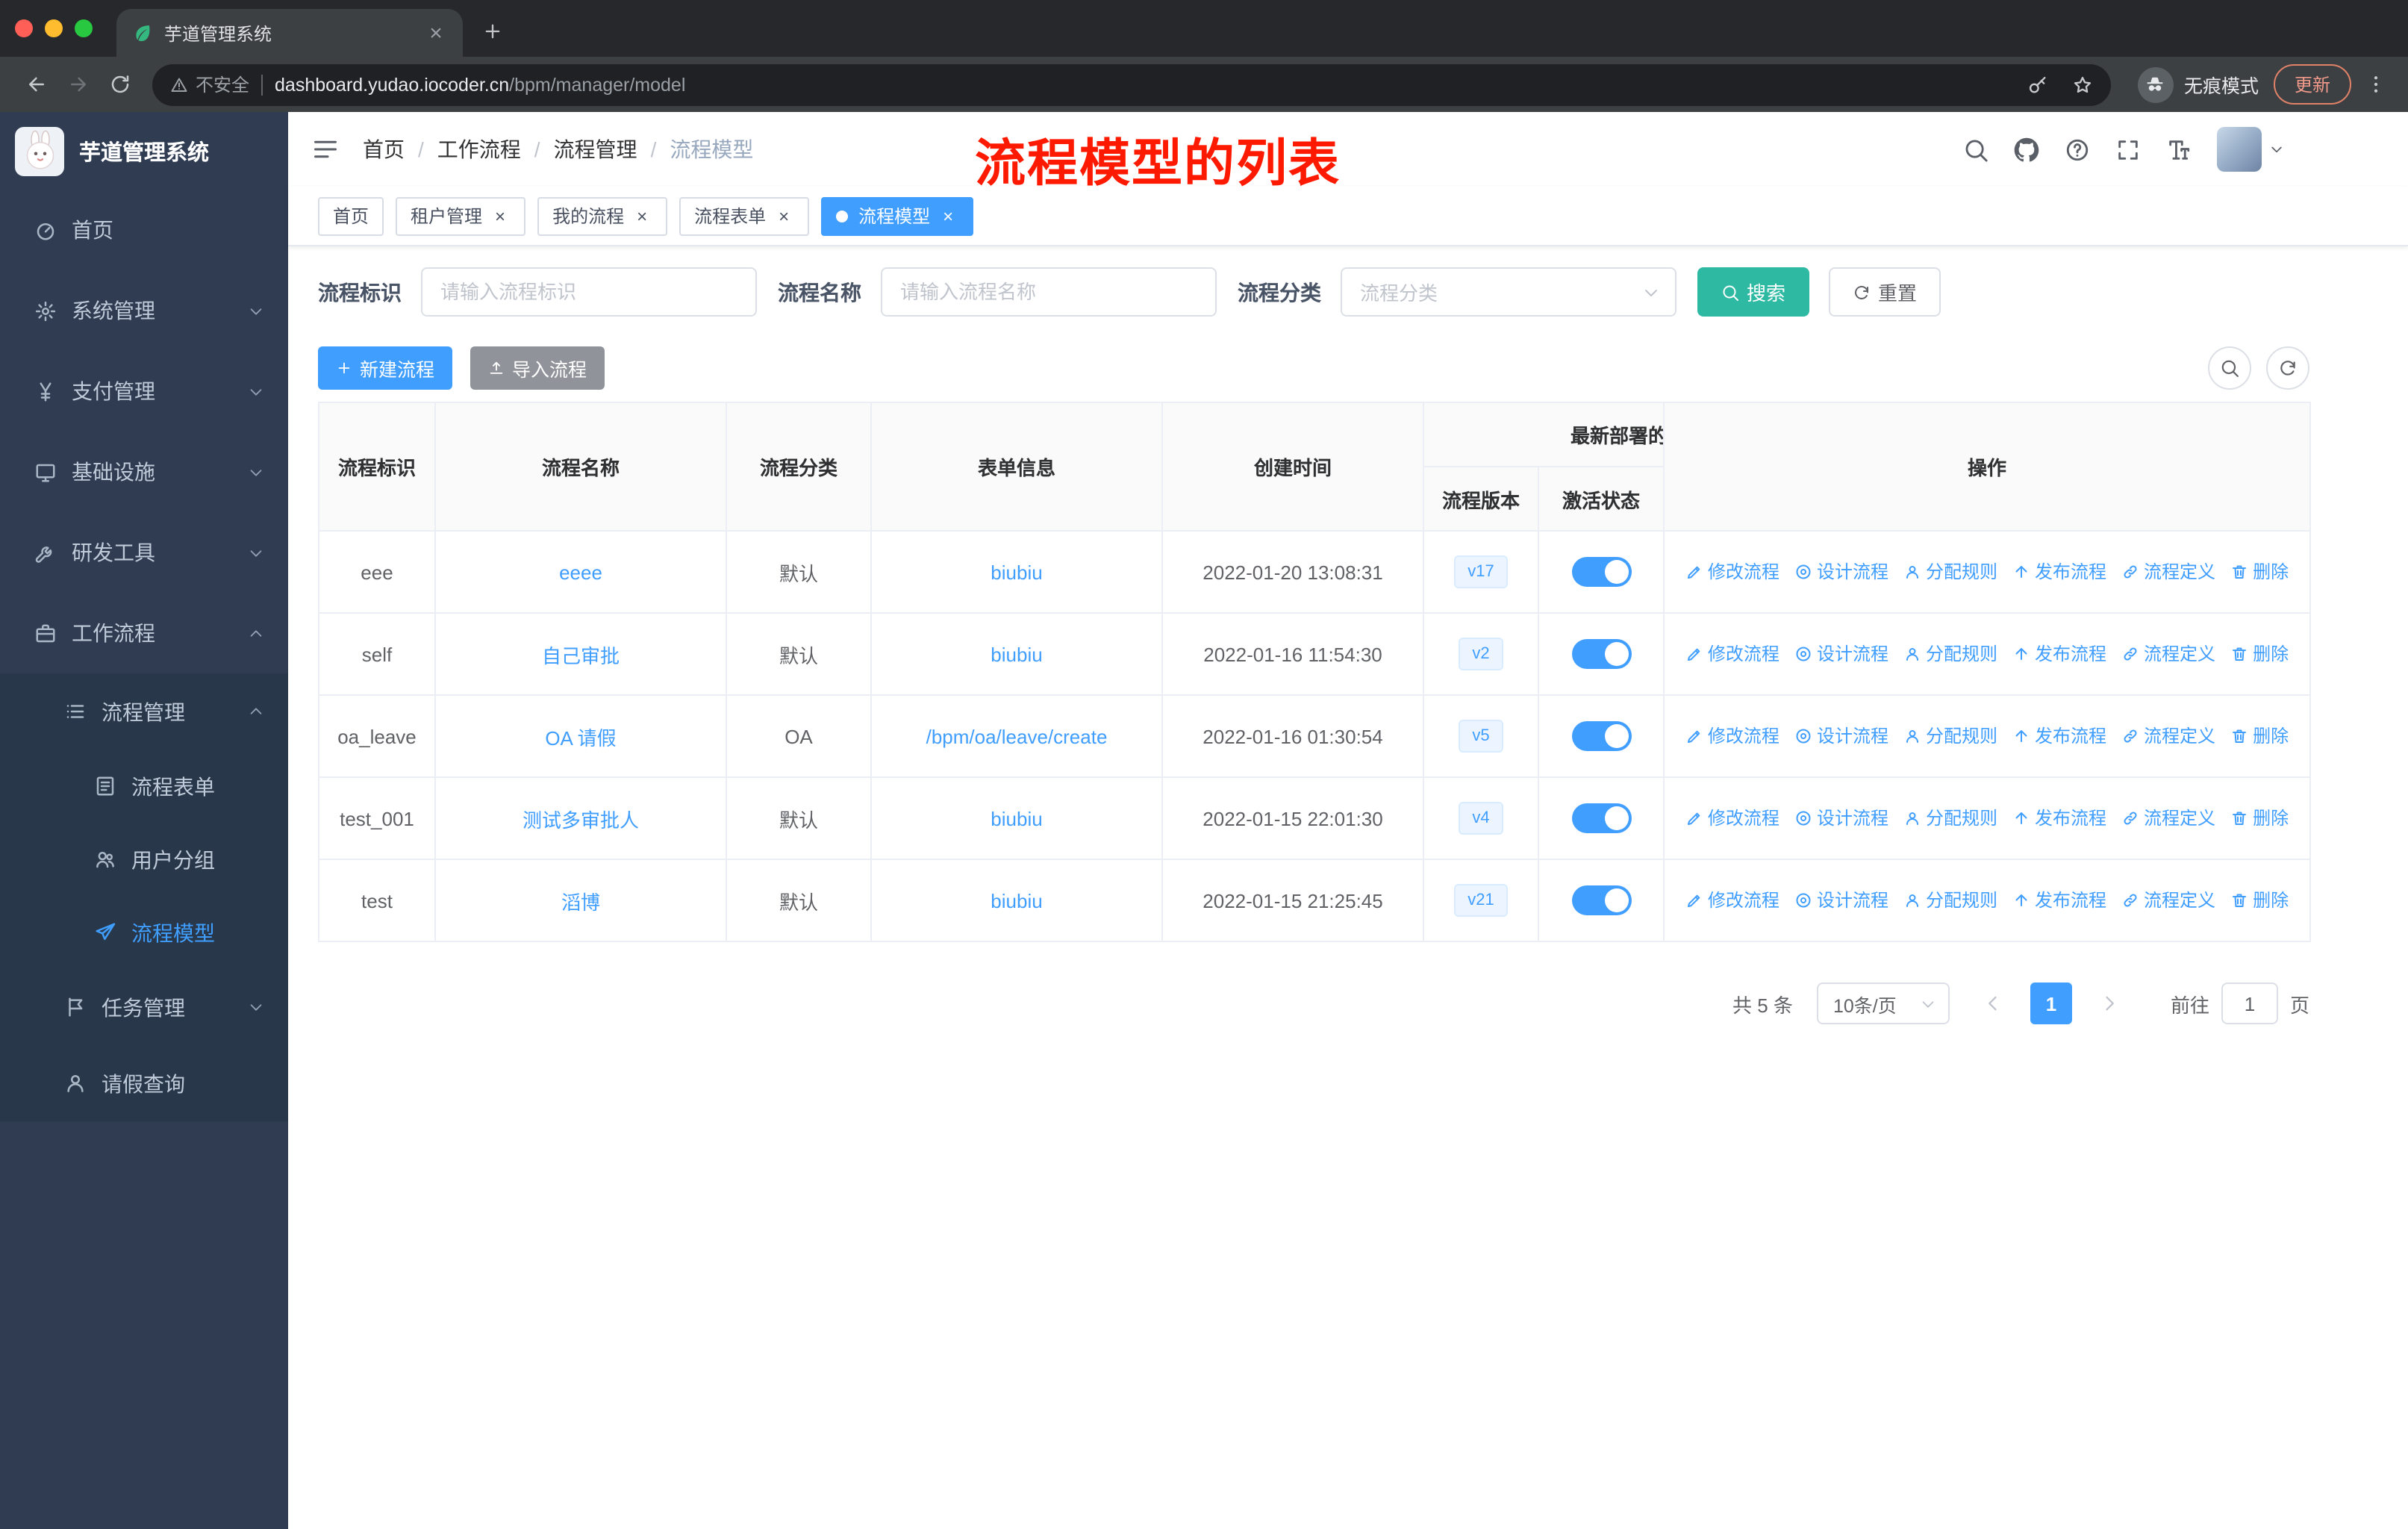 The image size is (2408, 1529). What do you see at coordinates (1993, 1004) in the screenshot?
I see `prev-page-button` at bounding box center [1993, 1004].